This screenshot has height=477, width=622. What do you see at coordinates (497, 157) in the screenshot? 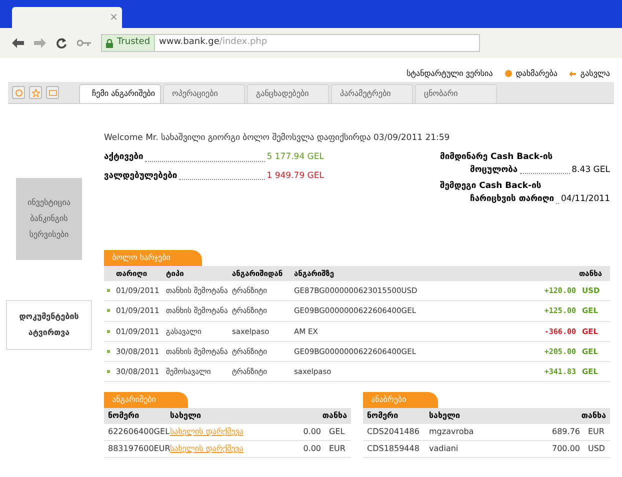
I see `cashback-label: მიმდინარე Cash Back-ის` at bounding box center [497, 157].